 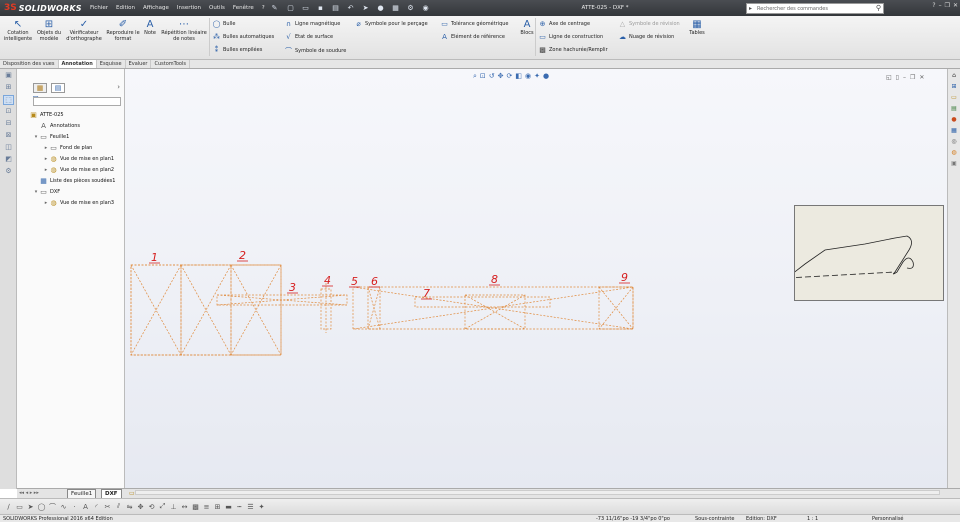 What do you see at coordinates (156, 8) in the screenshot?
I see `menu-affichage: Affichage` at bounding box center [156, 8].